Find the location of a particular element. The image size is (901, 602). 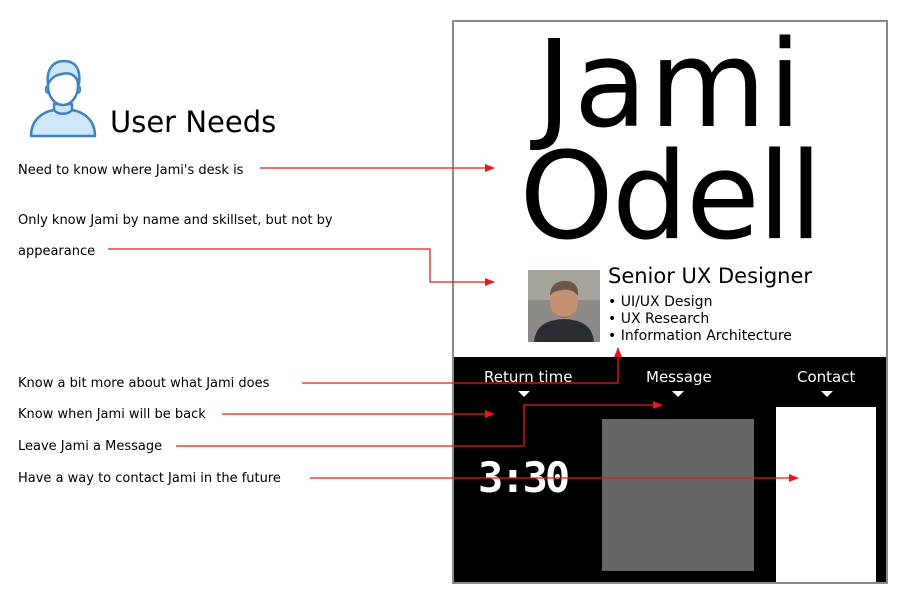

tab-contact: Contact is located at coordinates (826, 377).